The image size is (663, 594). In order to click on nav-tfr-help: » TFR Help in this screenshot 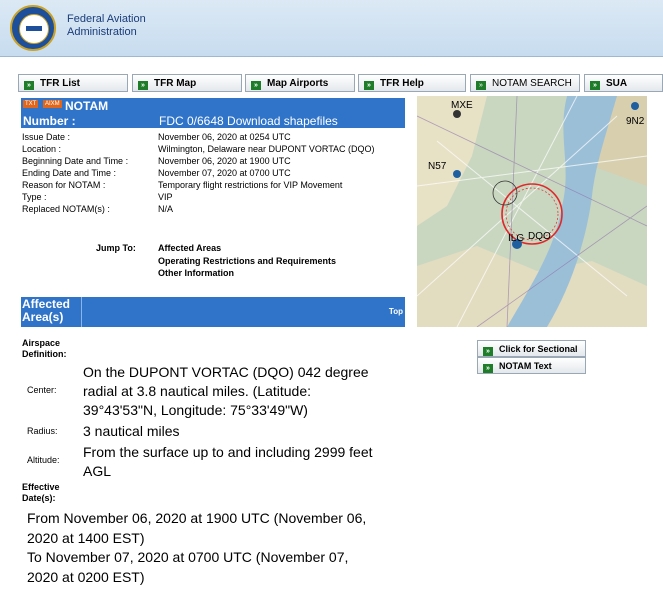, I will do `click(412, 83)`.